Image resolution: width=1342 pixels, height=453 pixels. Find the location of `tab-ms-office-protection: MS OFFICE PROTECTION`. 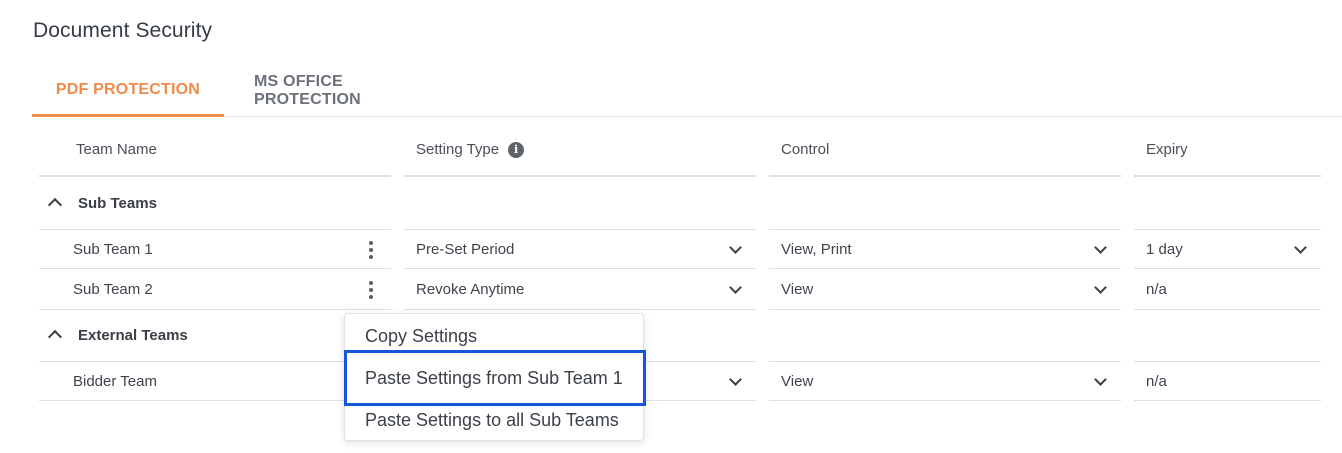

tab-ms-office-protection: MS OFFICE PROTECTION is located at coordinates (346, 91).